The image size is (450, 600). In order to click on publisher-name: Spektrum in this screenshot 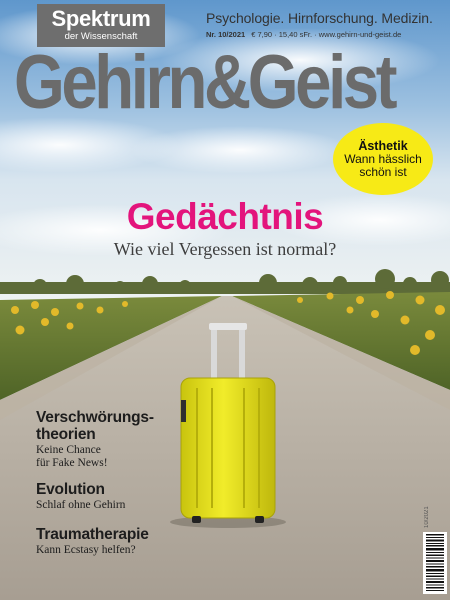, I will do `click(101, 18)`.